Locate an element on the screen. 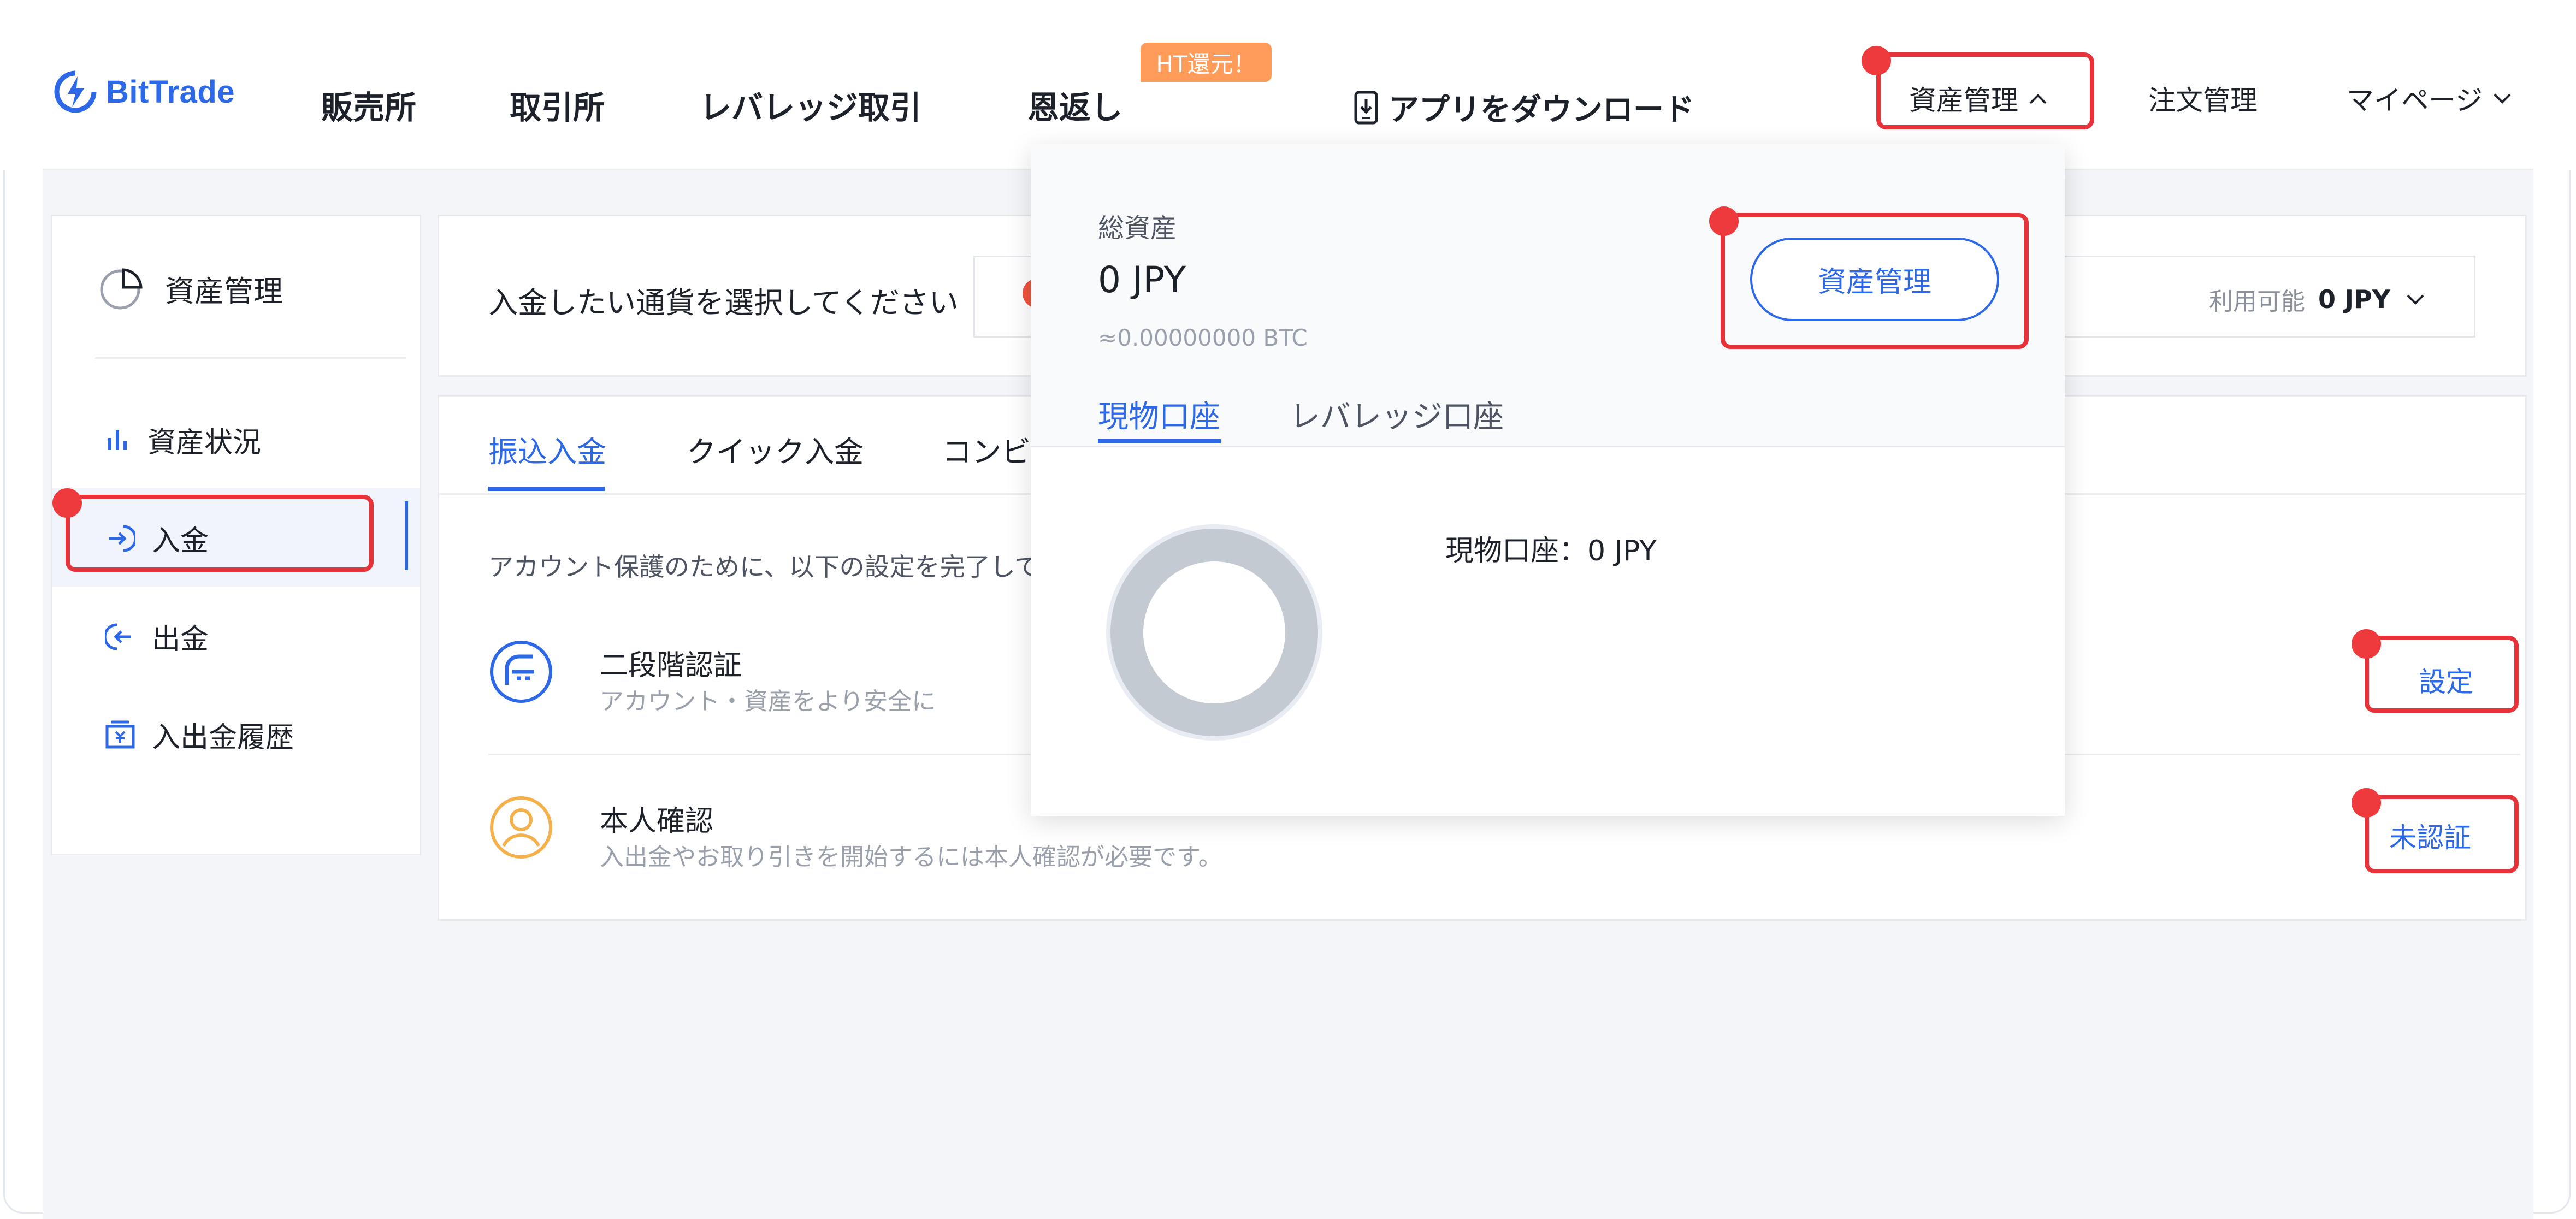  app-download-link: アプリをダウンロード is located at coordinates (1524, 107).